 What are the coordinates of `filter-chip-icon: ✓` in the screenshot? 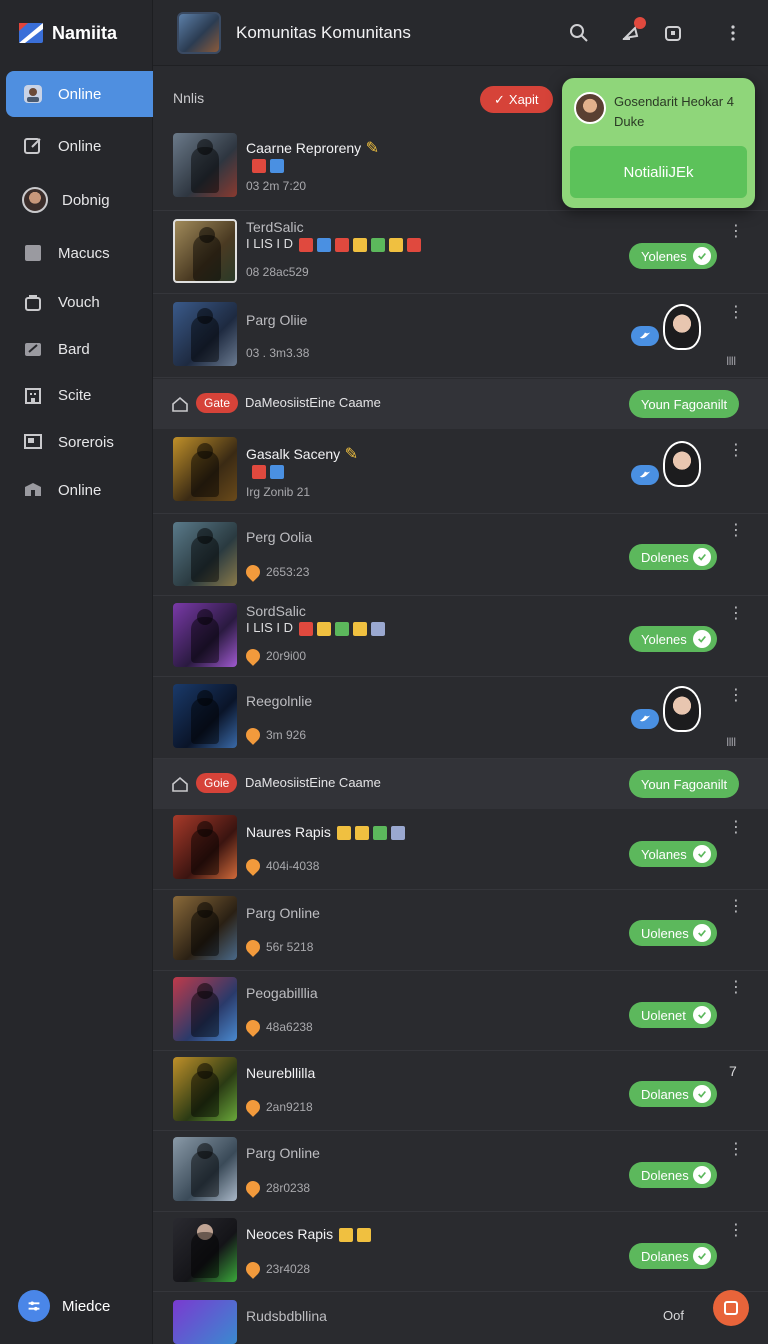 It's located at (499, 99).